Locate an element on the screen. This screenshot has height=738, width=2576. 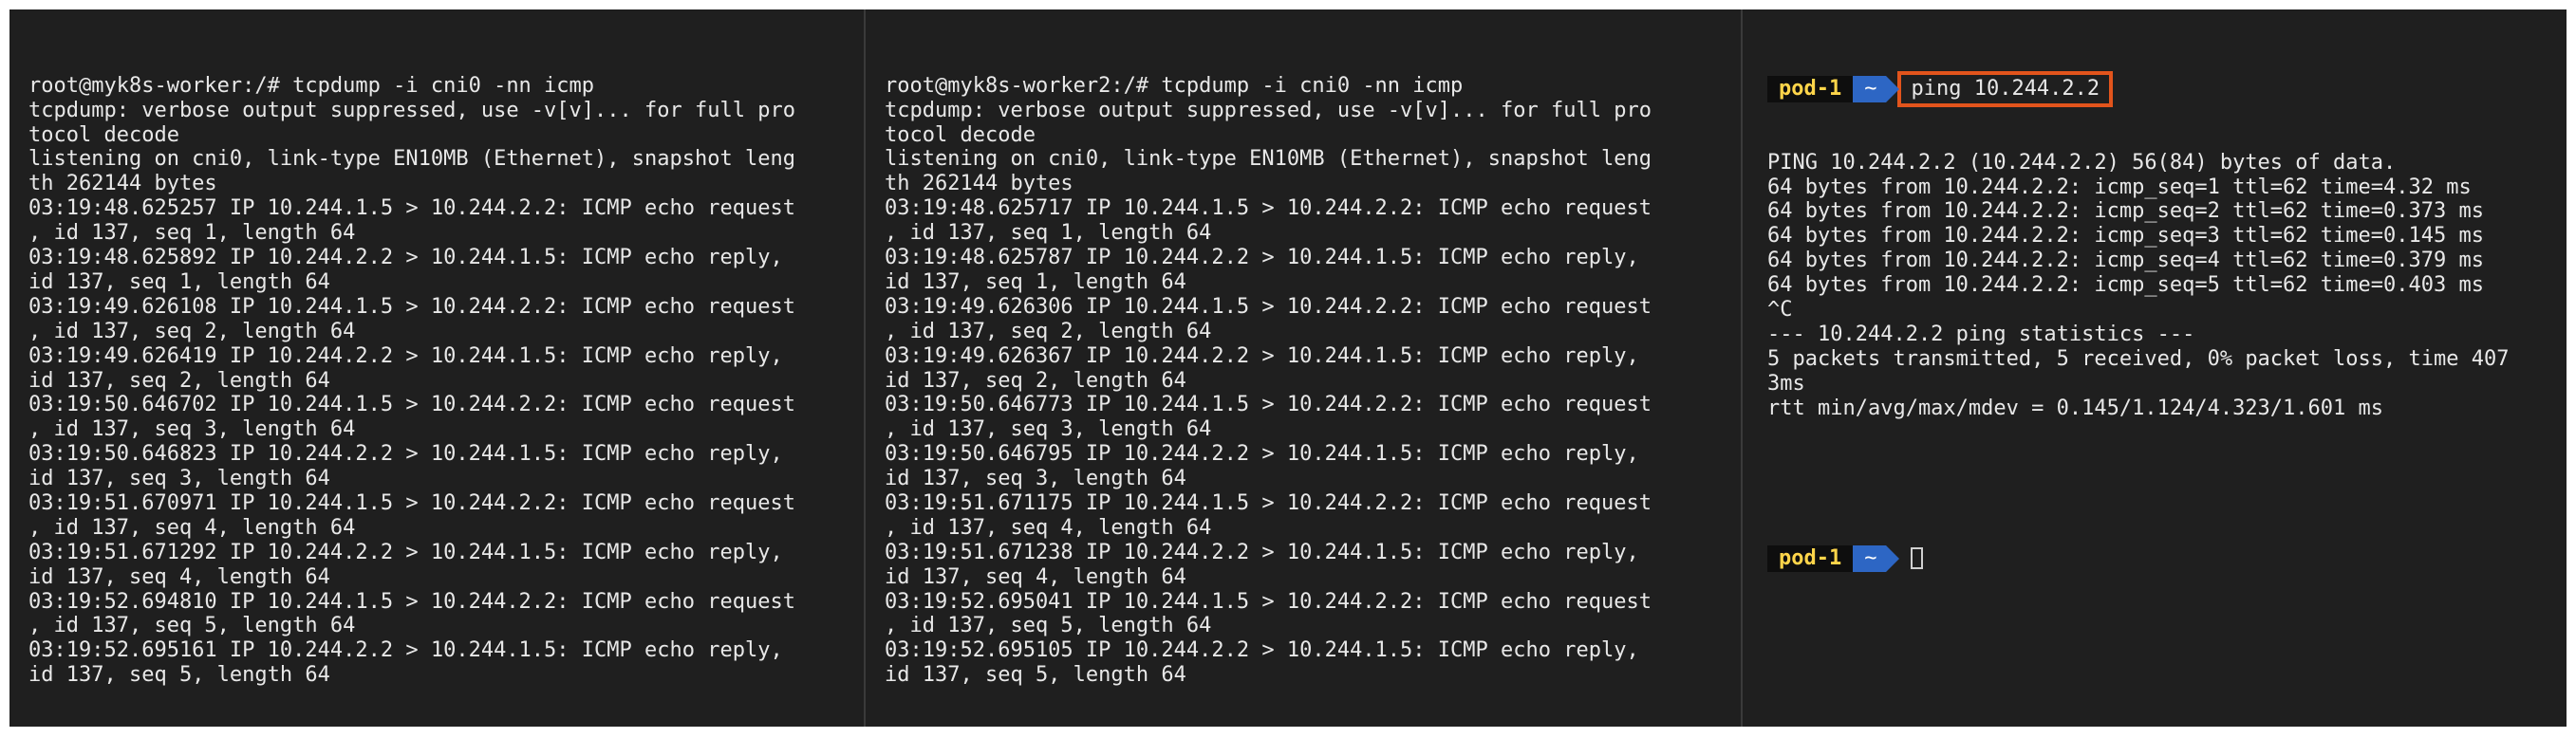
terminal-line: ^C is located at coordinates (1780, 310).